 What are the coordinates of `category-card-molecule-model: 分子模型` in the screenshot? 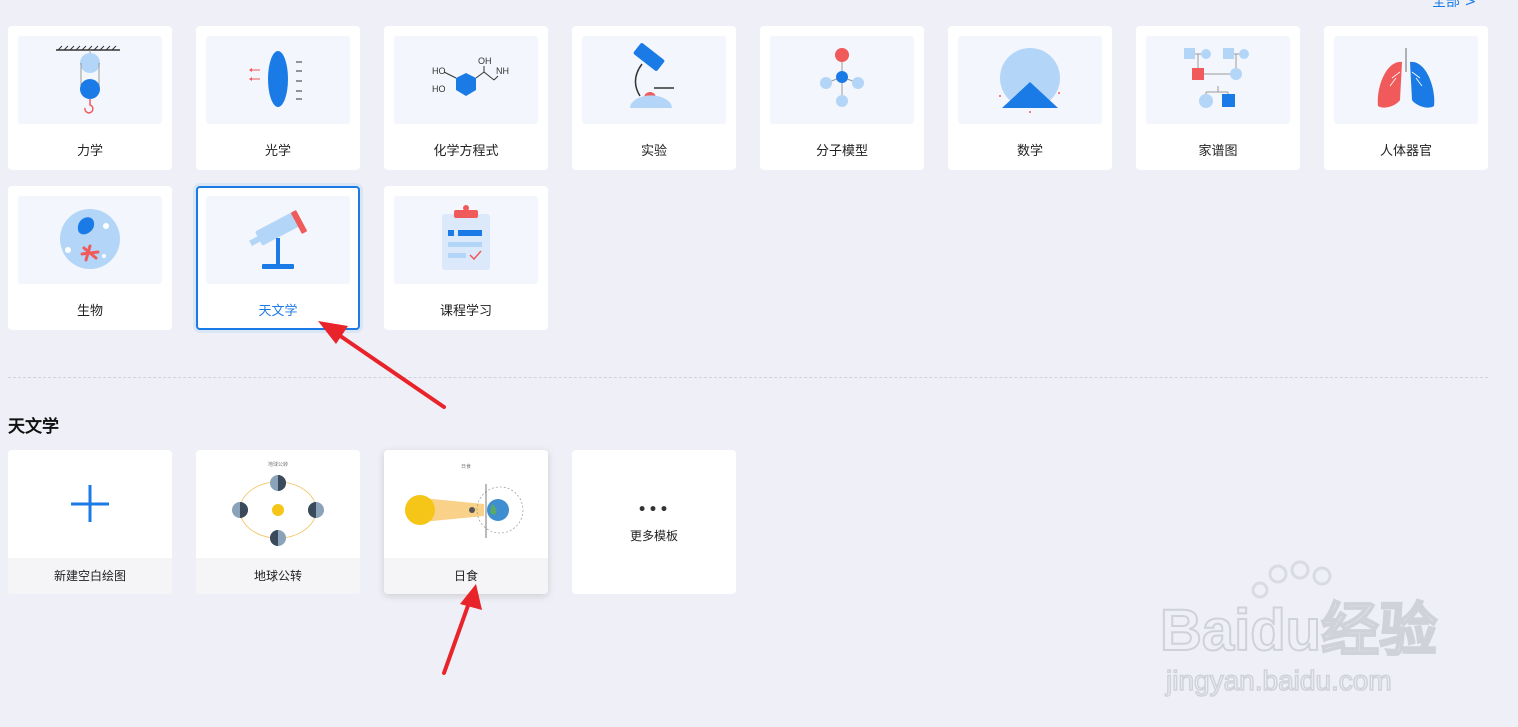 It's located at (842, 98).